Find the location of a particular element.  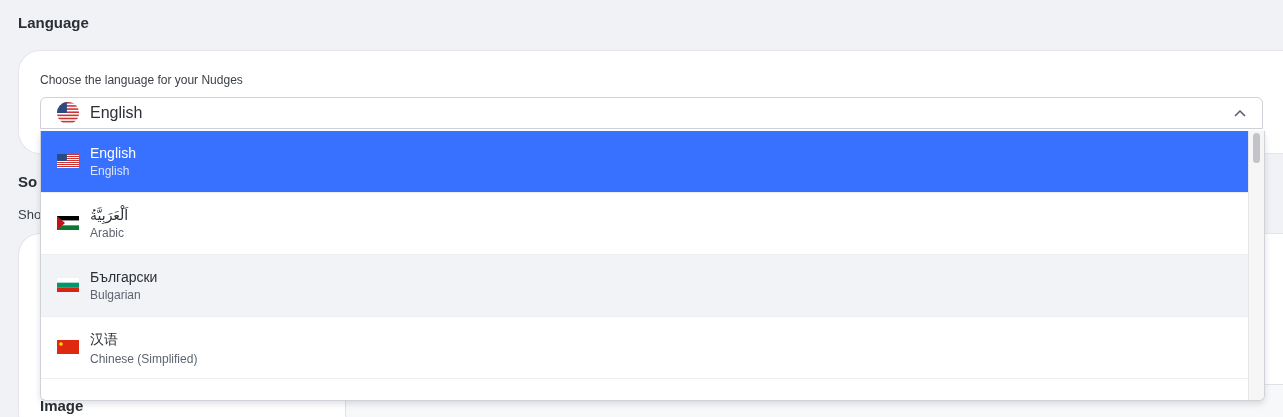

section-heading: Language is located at coordinates (54, 23).